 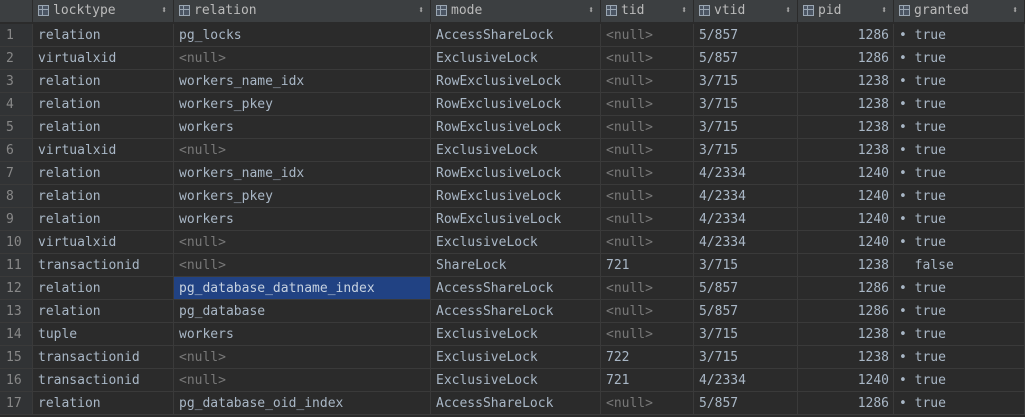 I want to click on row-number: 12, so click(x=16, y=288).